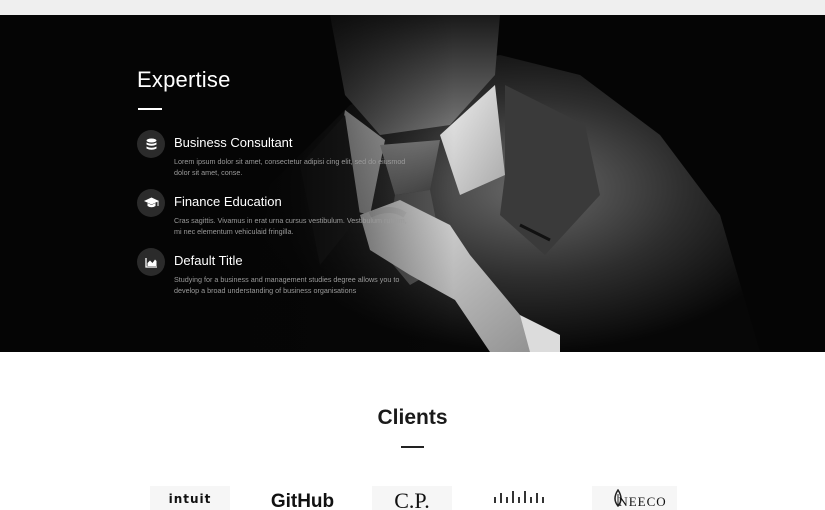 The image size is (825, 510). What do you see at coordinates (150, 109) in the screenshot?
I see `title-divider` at bounding box center [150, 109].